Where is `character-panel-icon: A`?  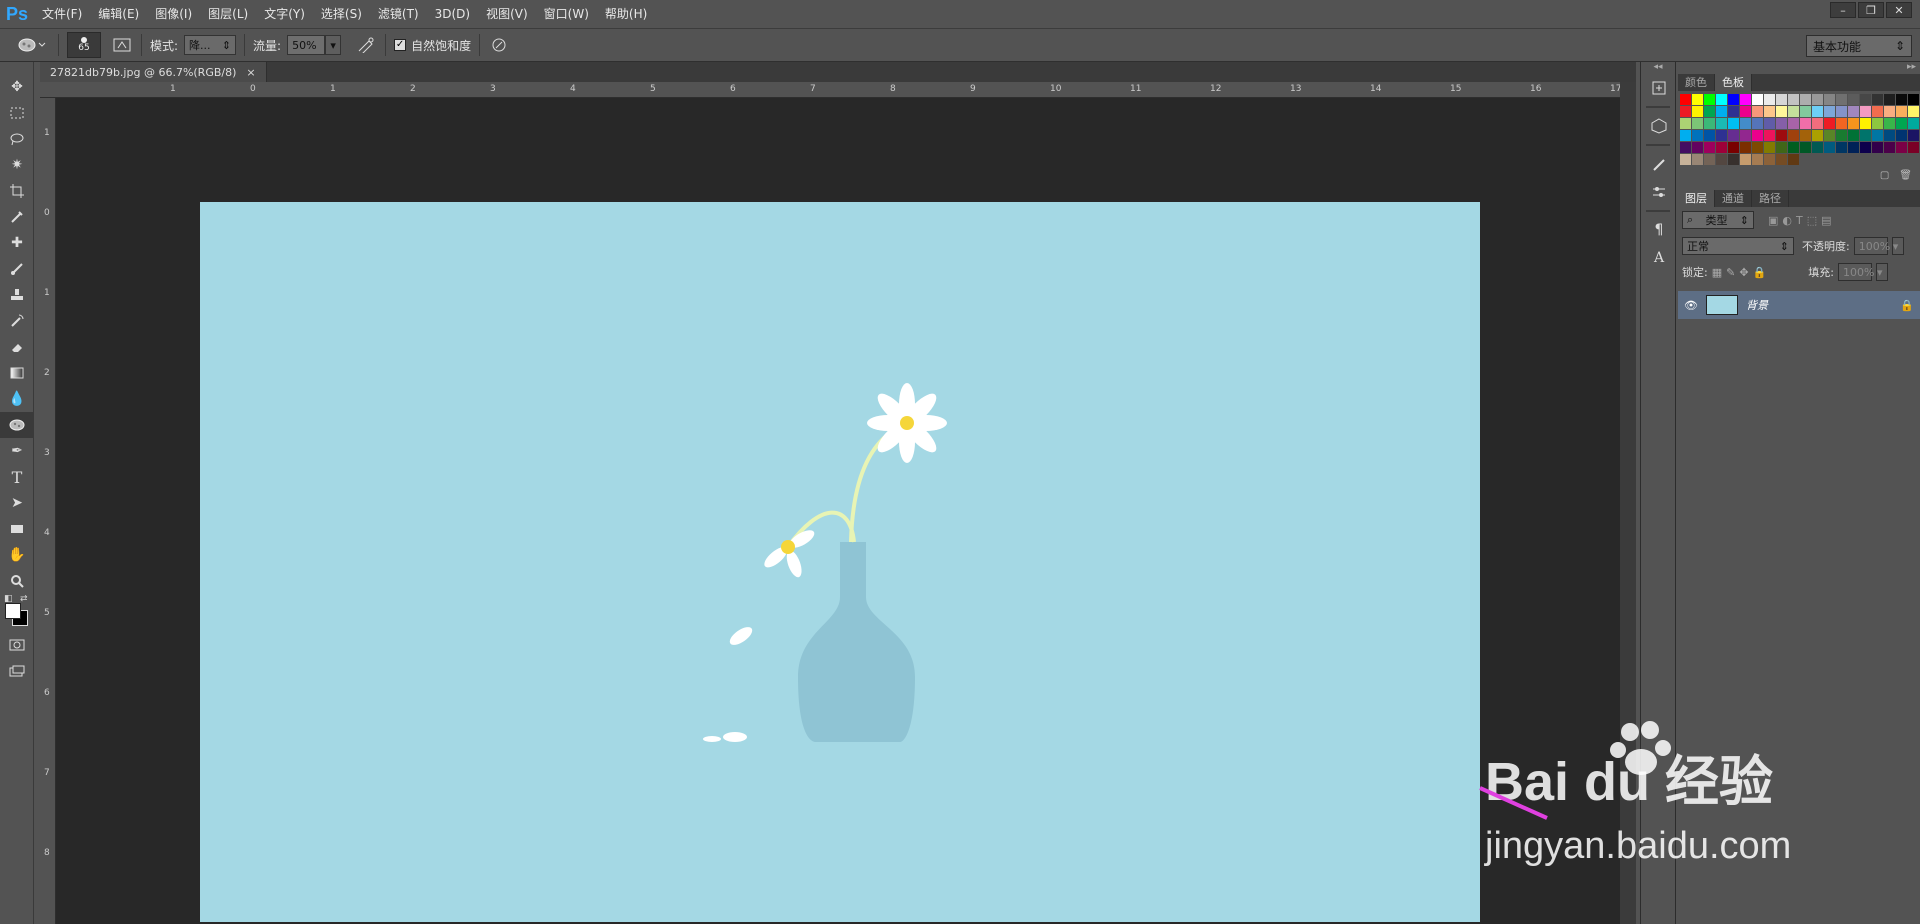 character-panel-icon: A is located at coordinates (1659, 258).